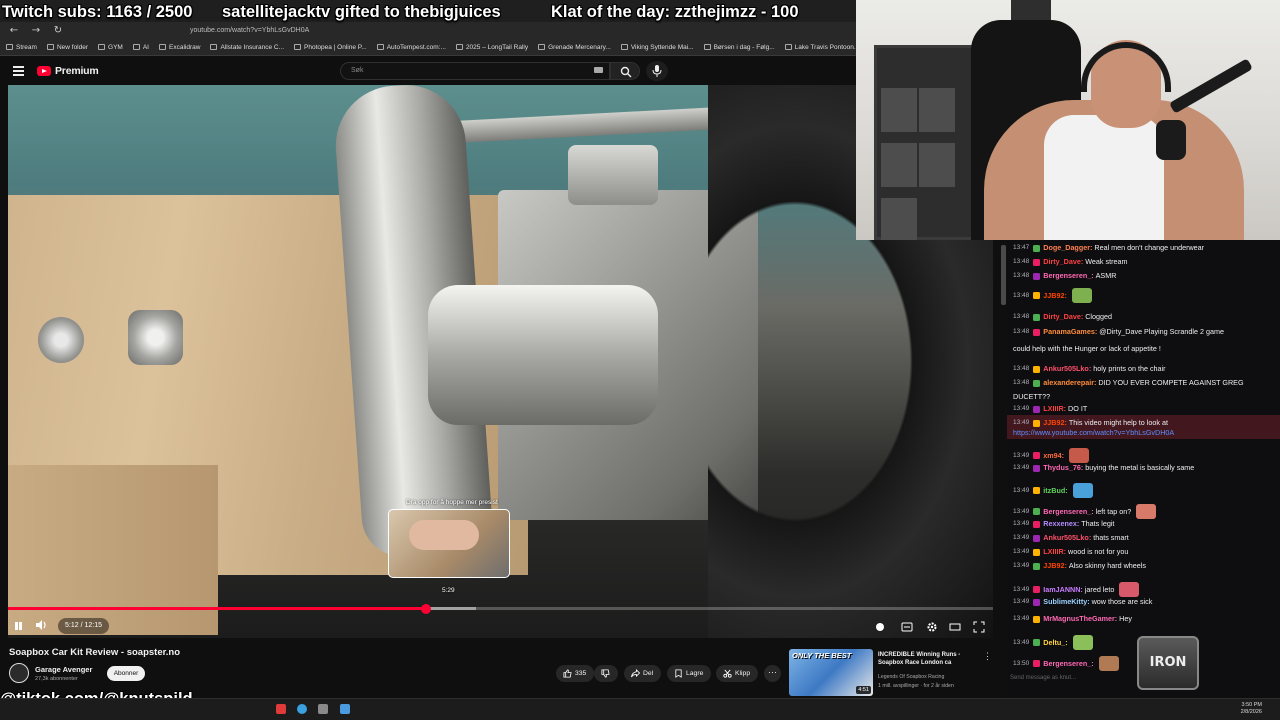  What do you see at coordinates (1069, 383) in the screenshot?
I see `chat-username: alexanderepair:` at bounding box center [1069, 383].